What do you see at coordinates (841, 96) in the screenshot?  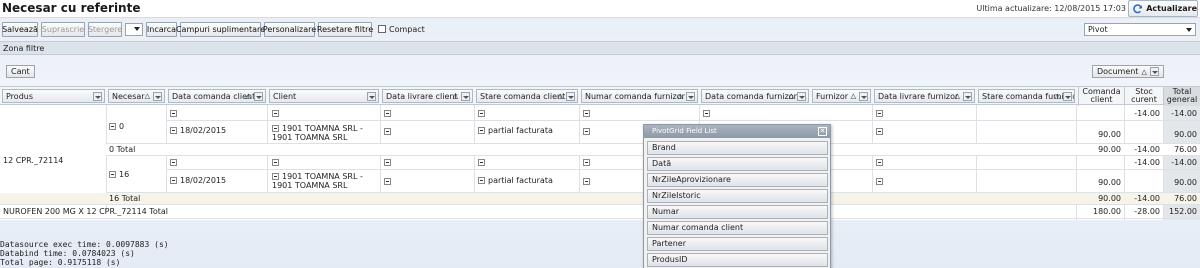 I see `header-furnizor: Furnizor △` at bounding box center [841, 96].